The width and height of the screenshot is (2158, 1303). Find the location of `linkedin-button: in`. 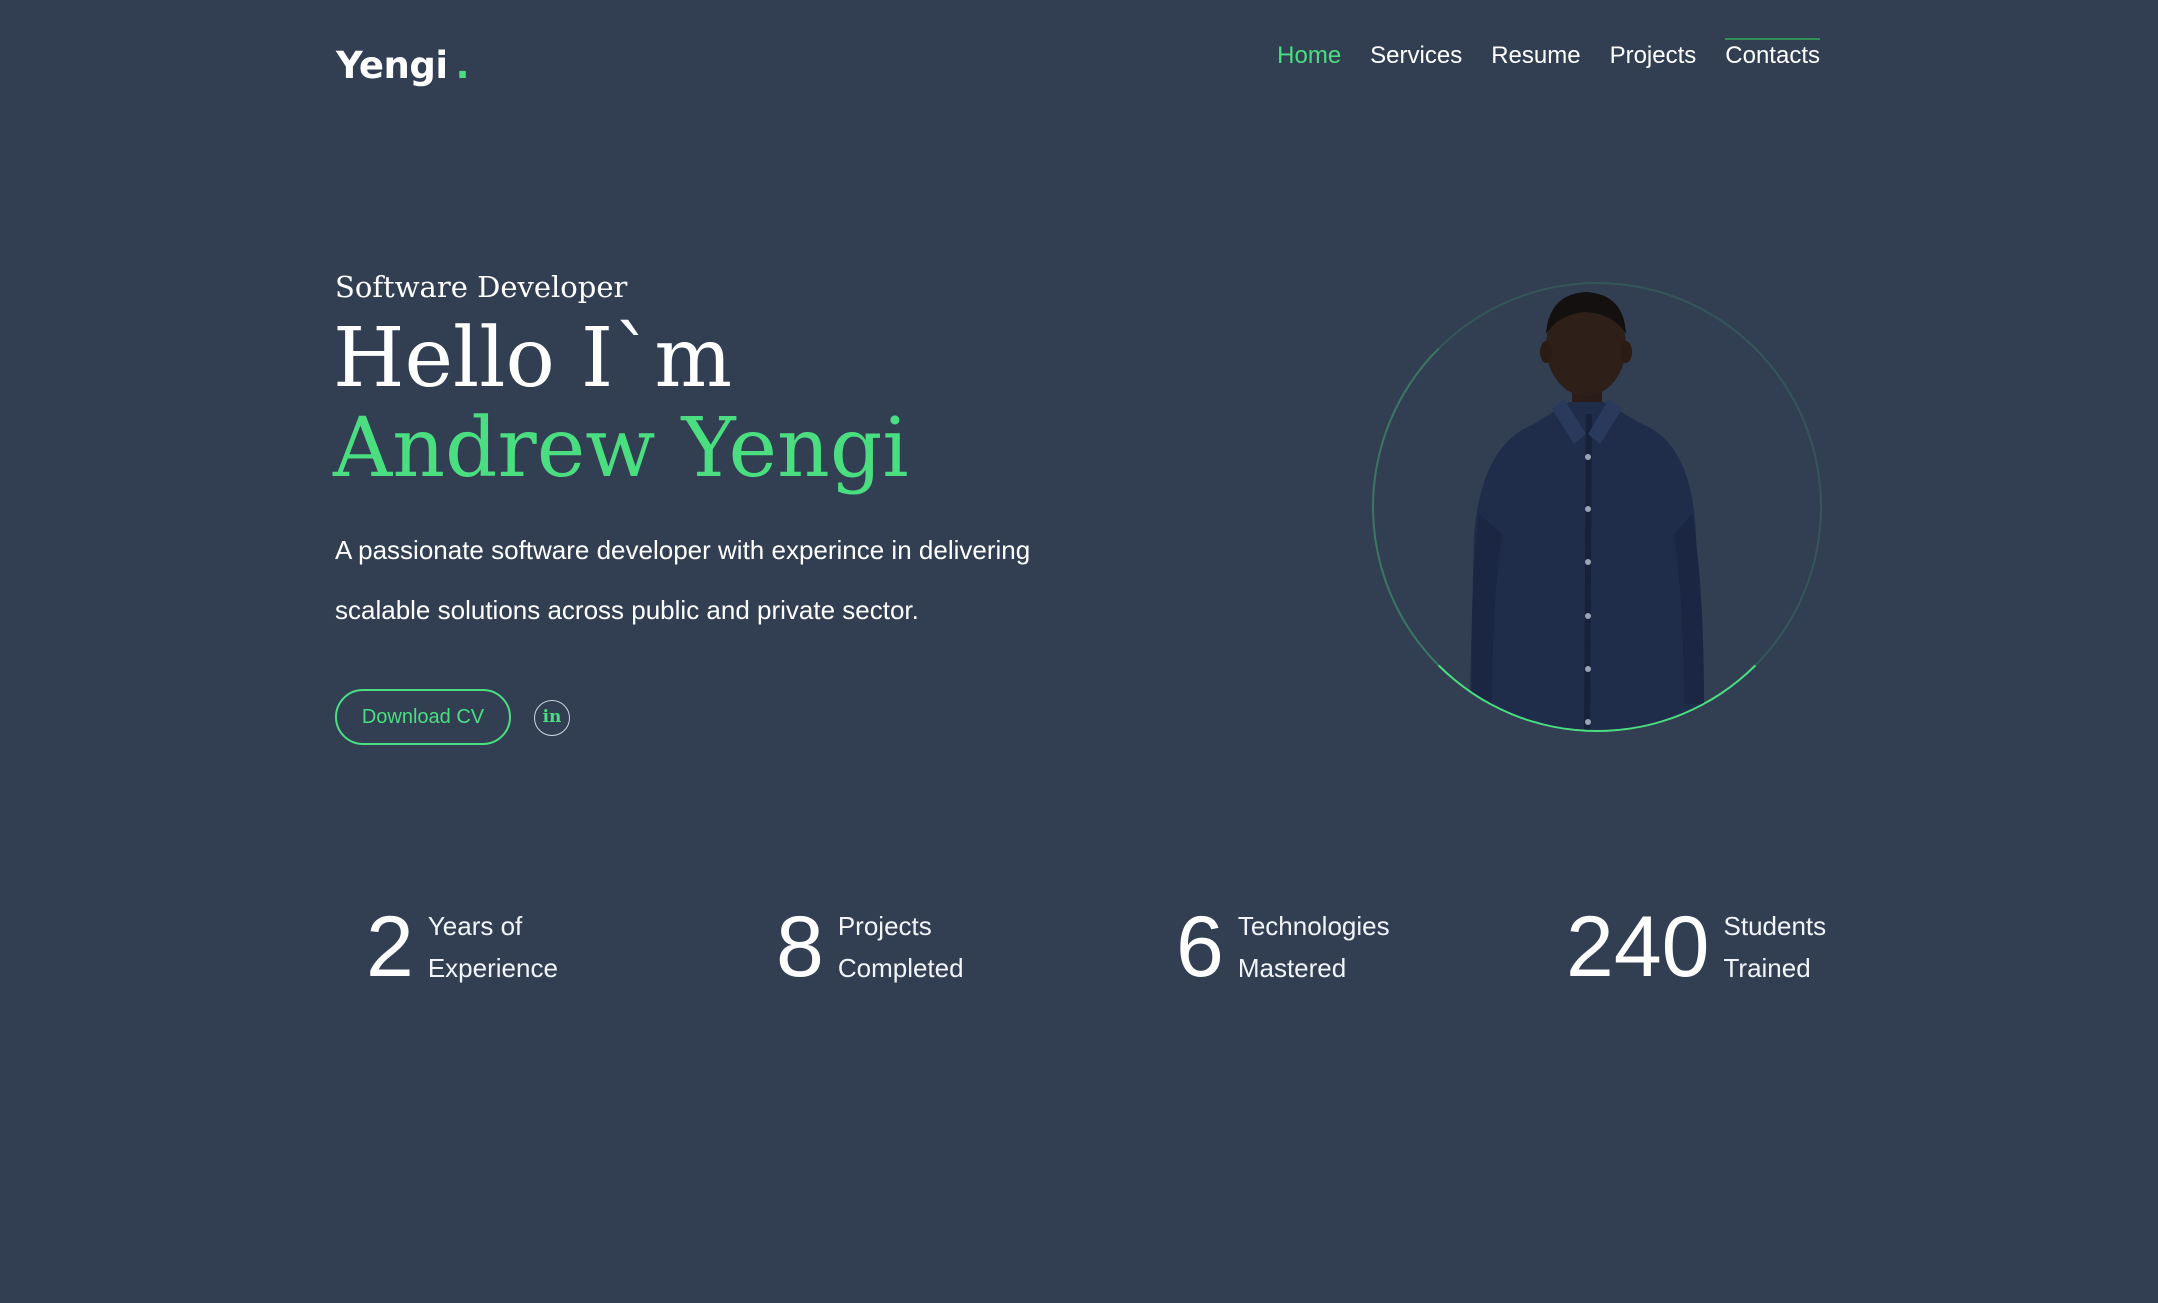

linkedin-button: in is located at coordinates (552, 718).